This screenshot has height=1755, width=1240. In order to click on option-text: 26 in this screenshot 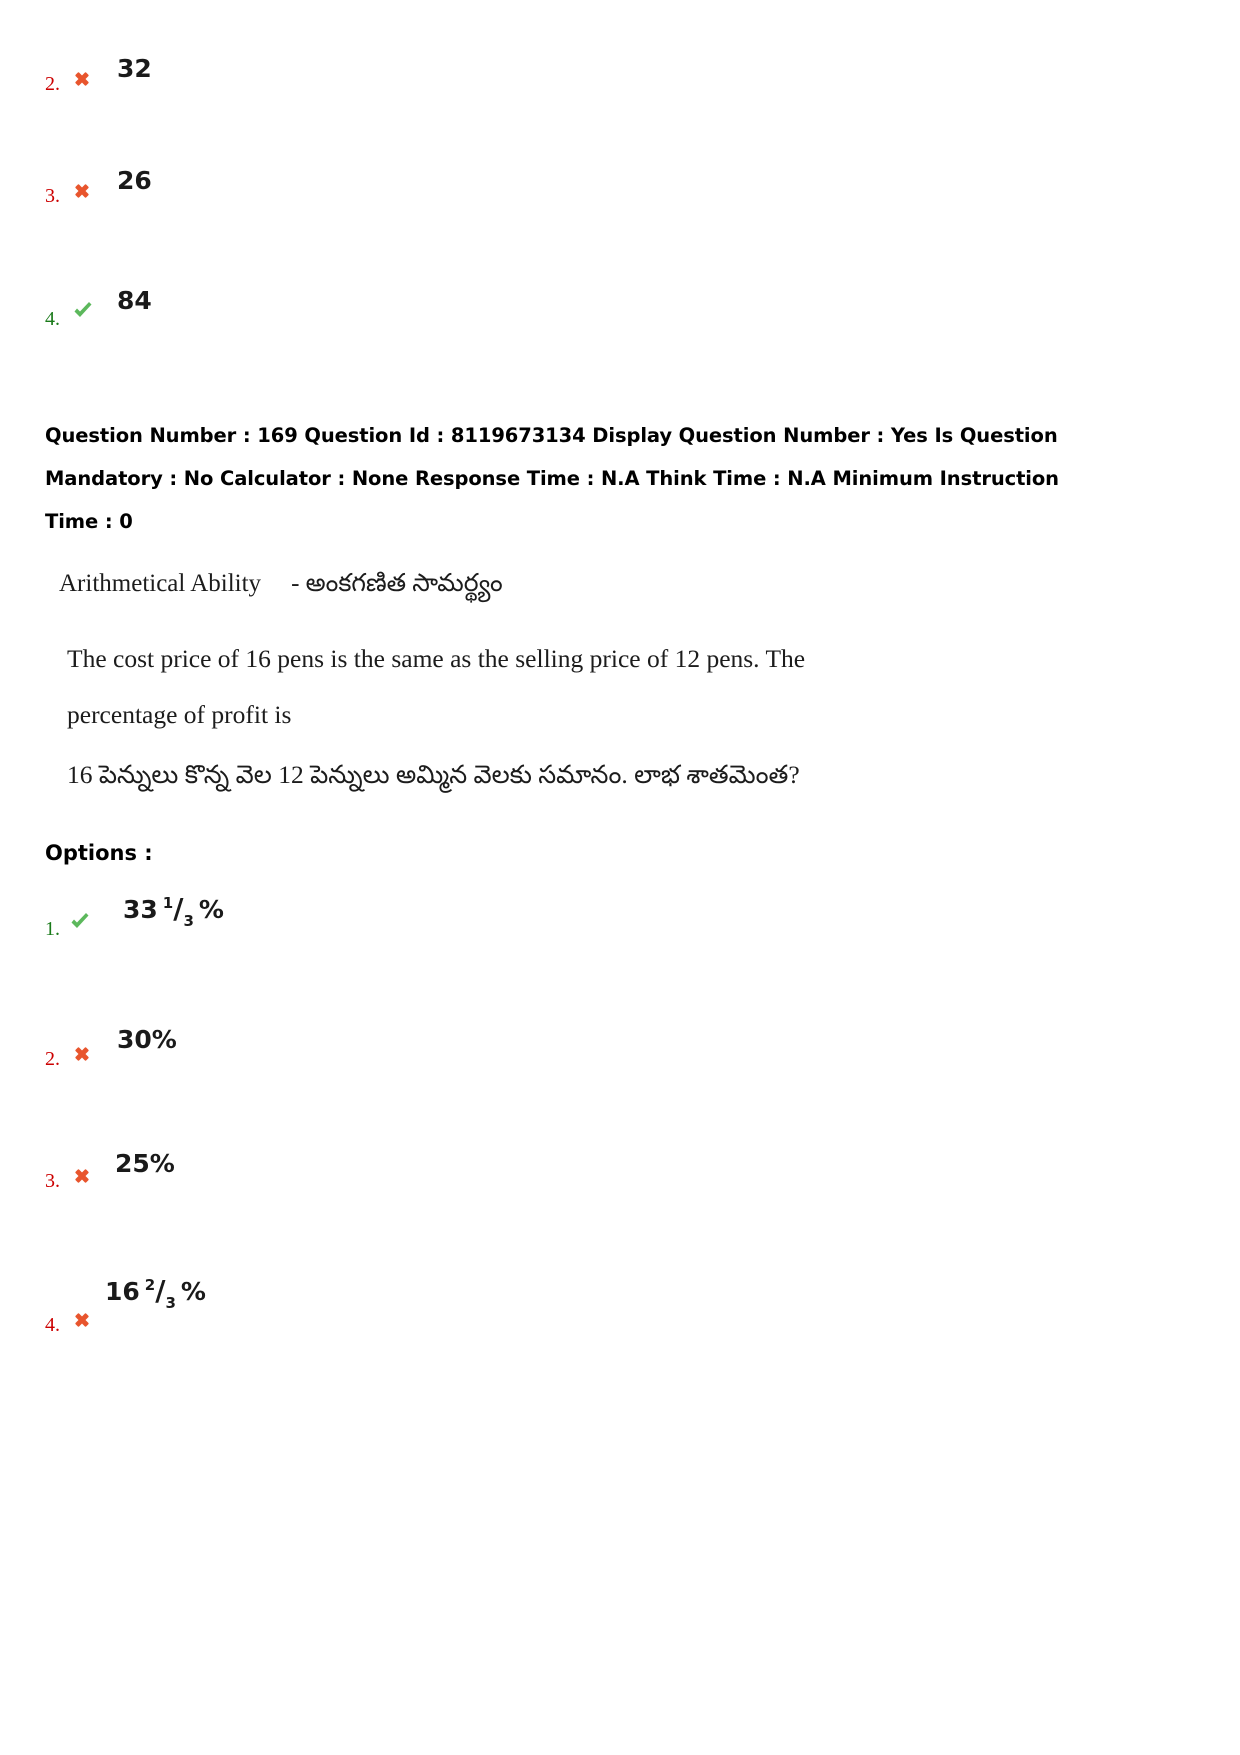, I will do `click(134, 180)`.